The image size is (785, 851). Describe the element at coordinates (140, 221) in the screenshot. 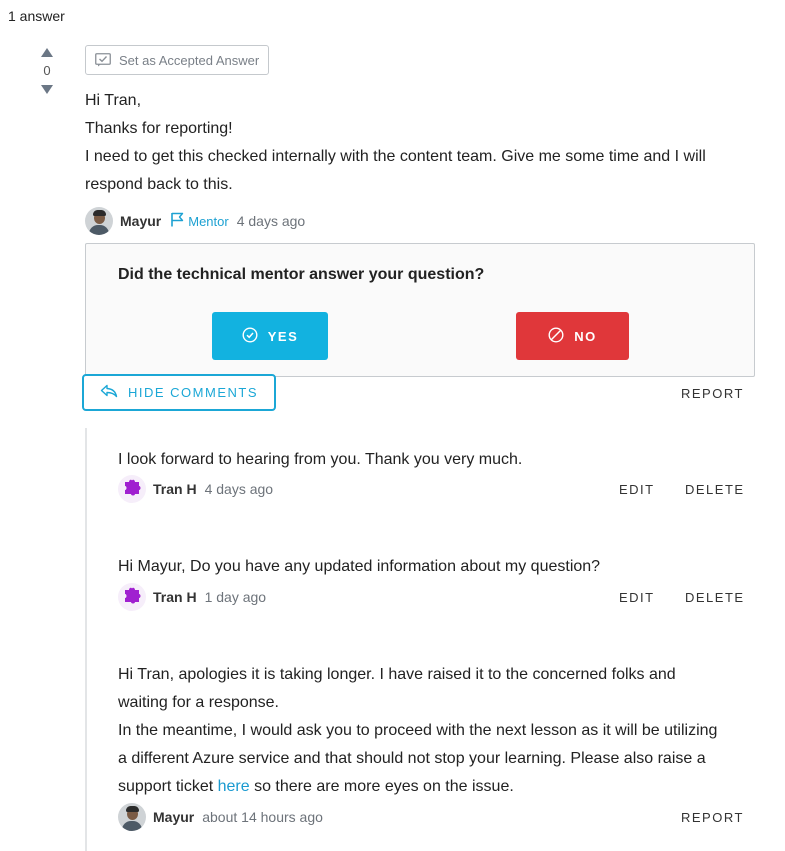

I see `answer-author: Mayur` at that location.